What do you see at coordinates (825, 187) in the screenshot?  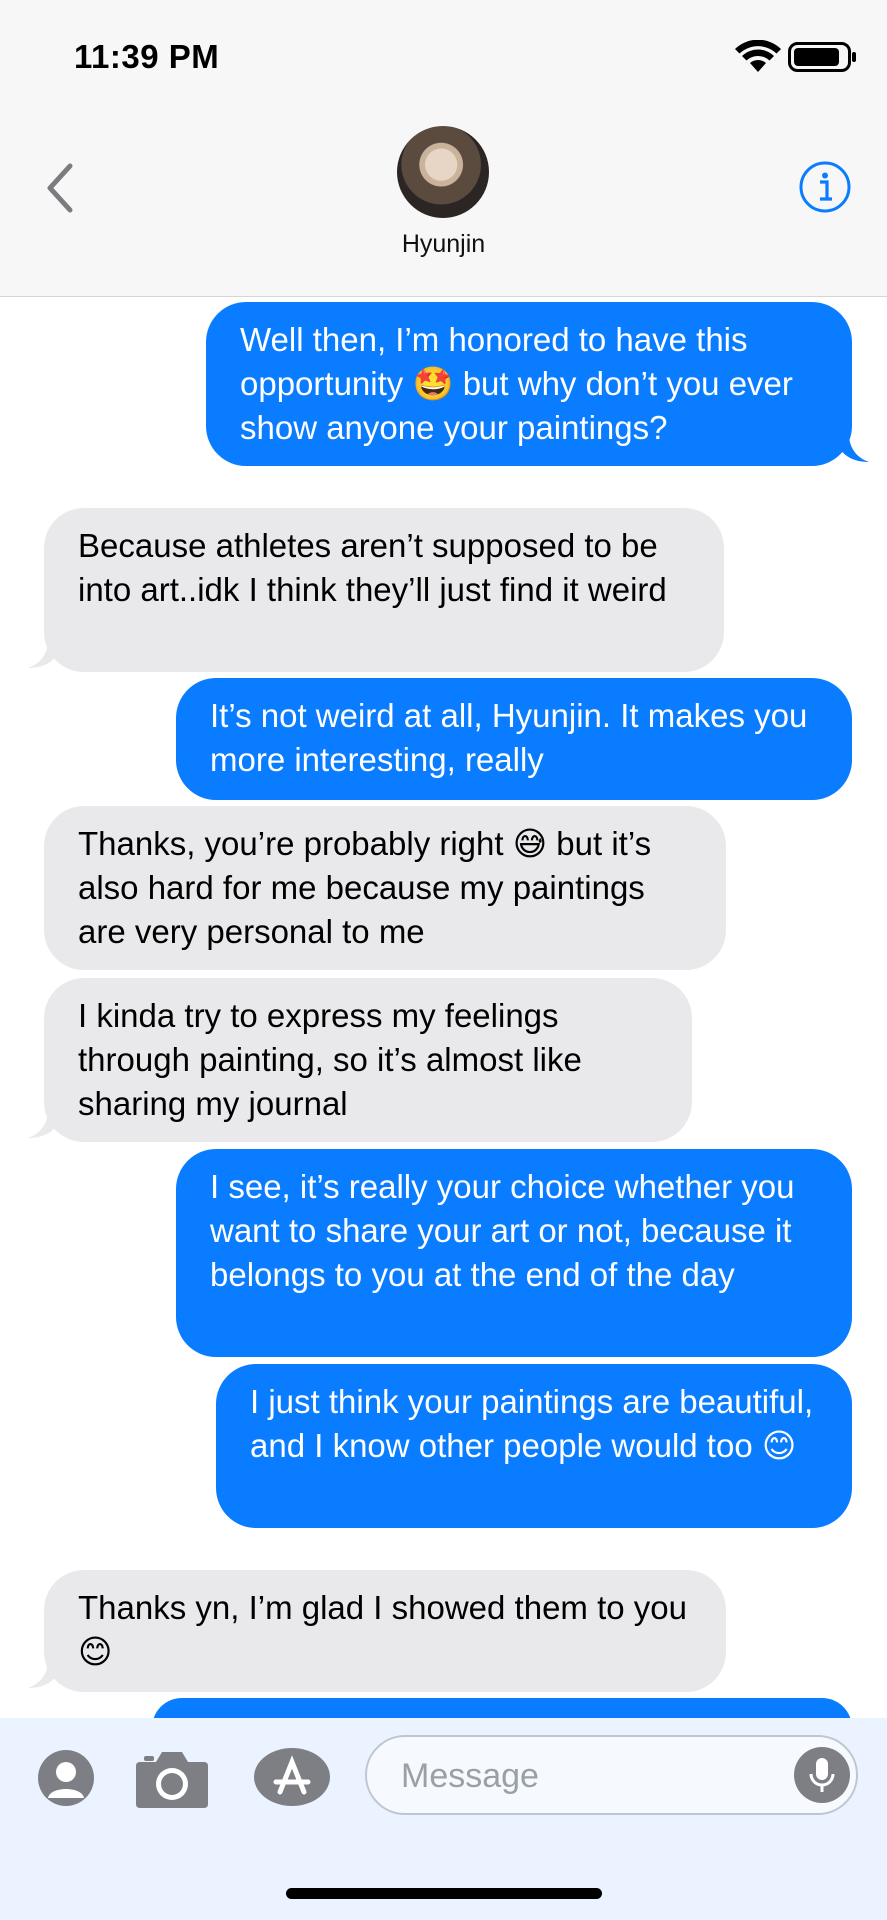 I see `info-icon` at bounding box center [825, 187].